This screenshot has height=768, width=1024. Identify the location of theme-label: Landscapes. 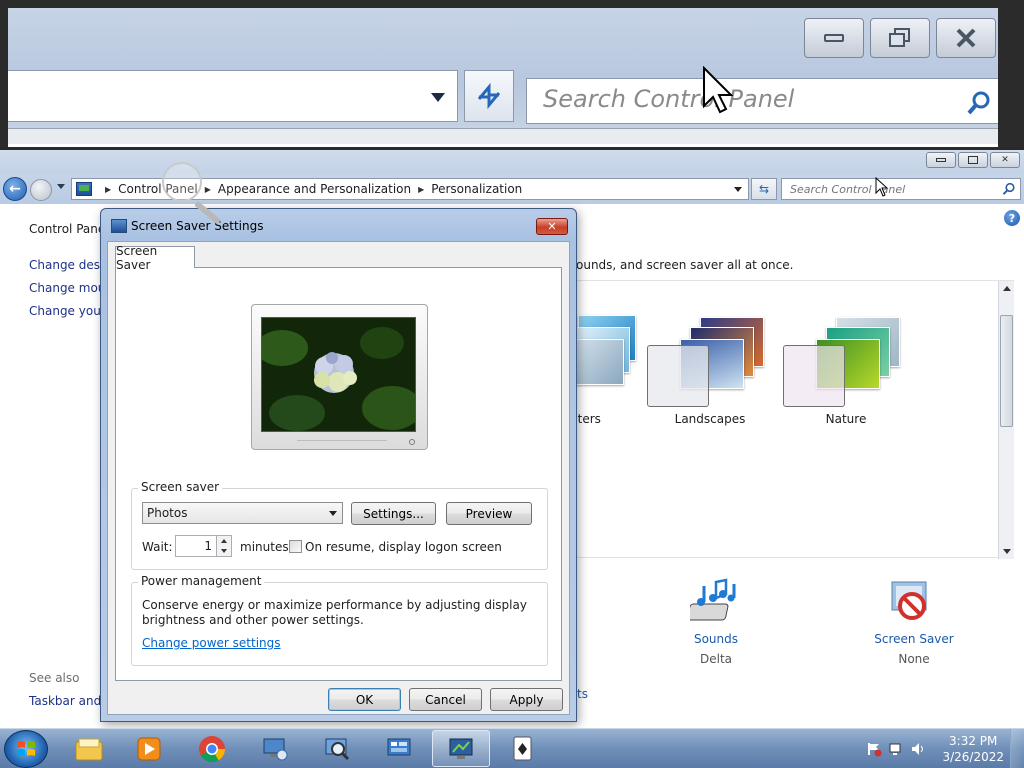
(710, 419).